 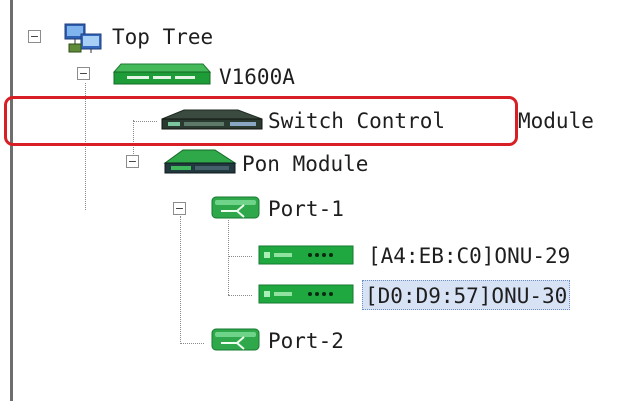 What do you see at coordinates (162, 37) in the screenshot?
I see `tree-node-root-label: Top Tree` at bounding box center [162, 37].